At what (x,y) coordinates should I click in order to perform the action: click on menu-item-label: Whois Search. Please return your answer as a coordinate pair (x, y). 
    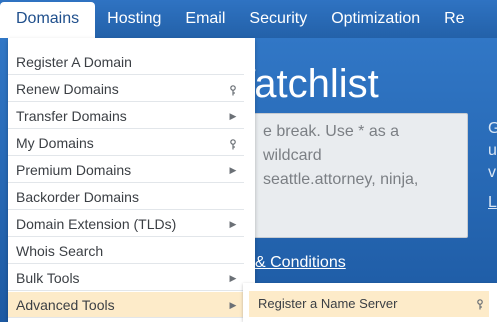
    Looking at the image, I should click on (60, 251).